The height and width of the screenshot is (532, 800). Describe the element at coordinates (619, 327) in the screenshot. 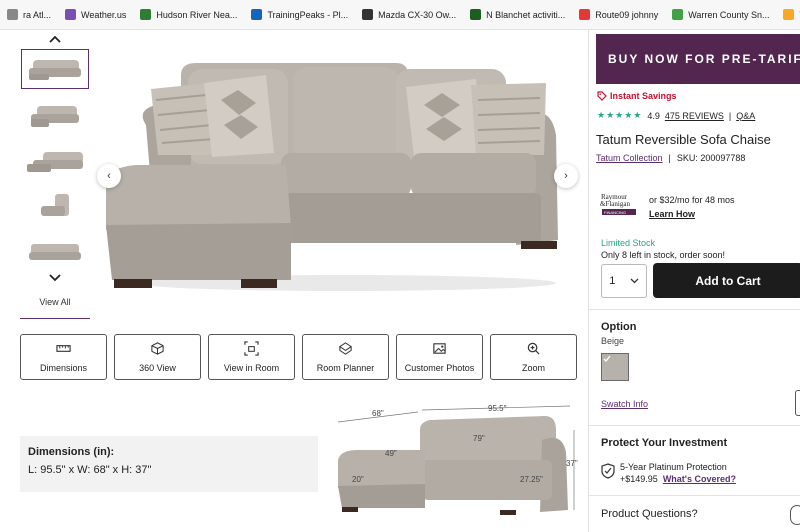

I see `option-title: Option` at that location.